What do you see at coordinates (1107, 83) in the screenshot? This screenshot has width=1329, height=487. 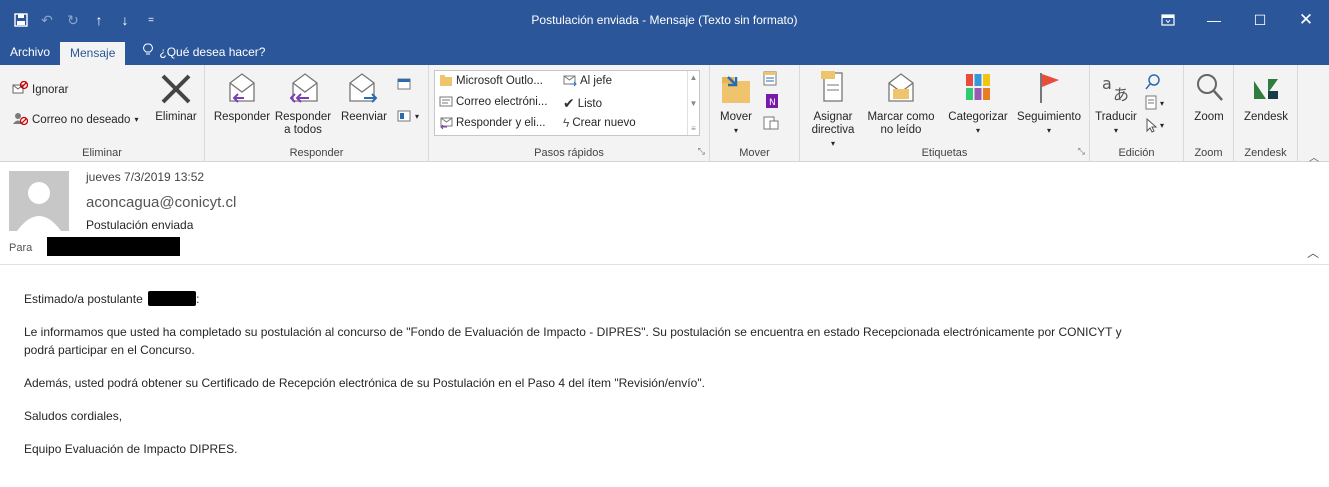 I see `svg-text: a` at bounding box center [1107, 83].